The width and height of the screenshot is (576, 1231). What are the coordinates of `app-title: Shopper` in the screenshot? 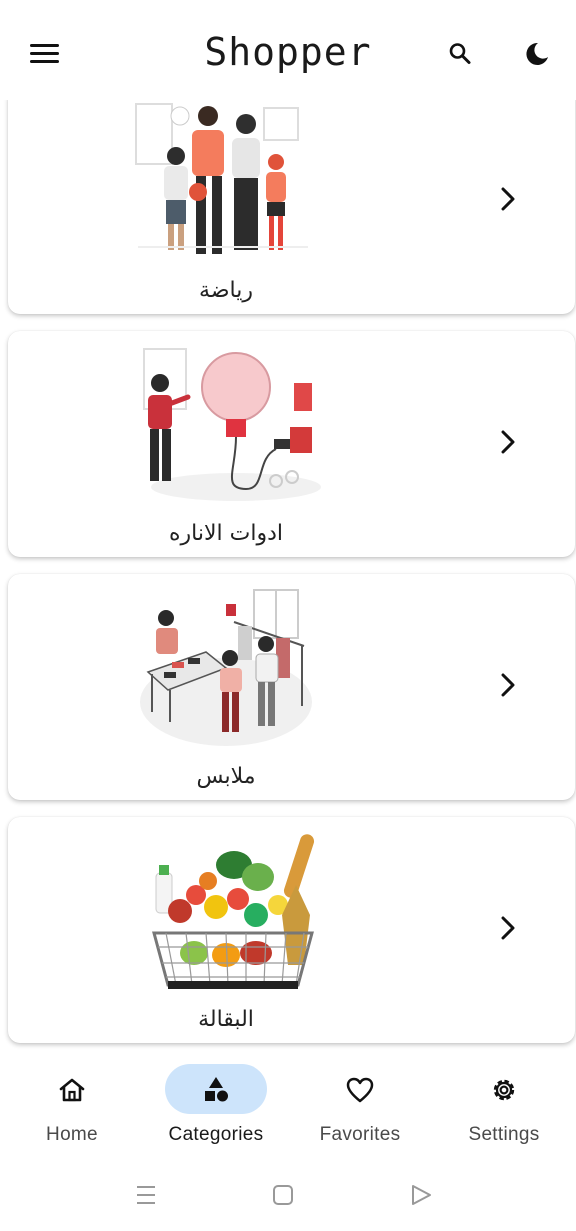 It's located at (288, 52).